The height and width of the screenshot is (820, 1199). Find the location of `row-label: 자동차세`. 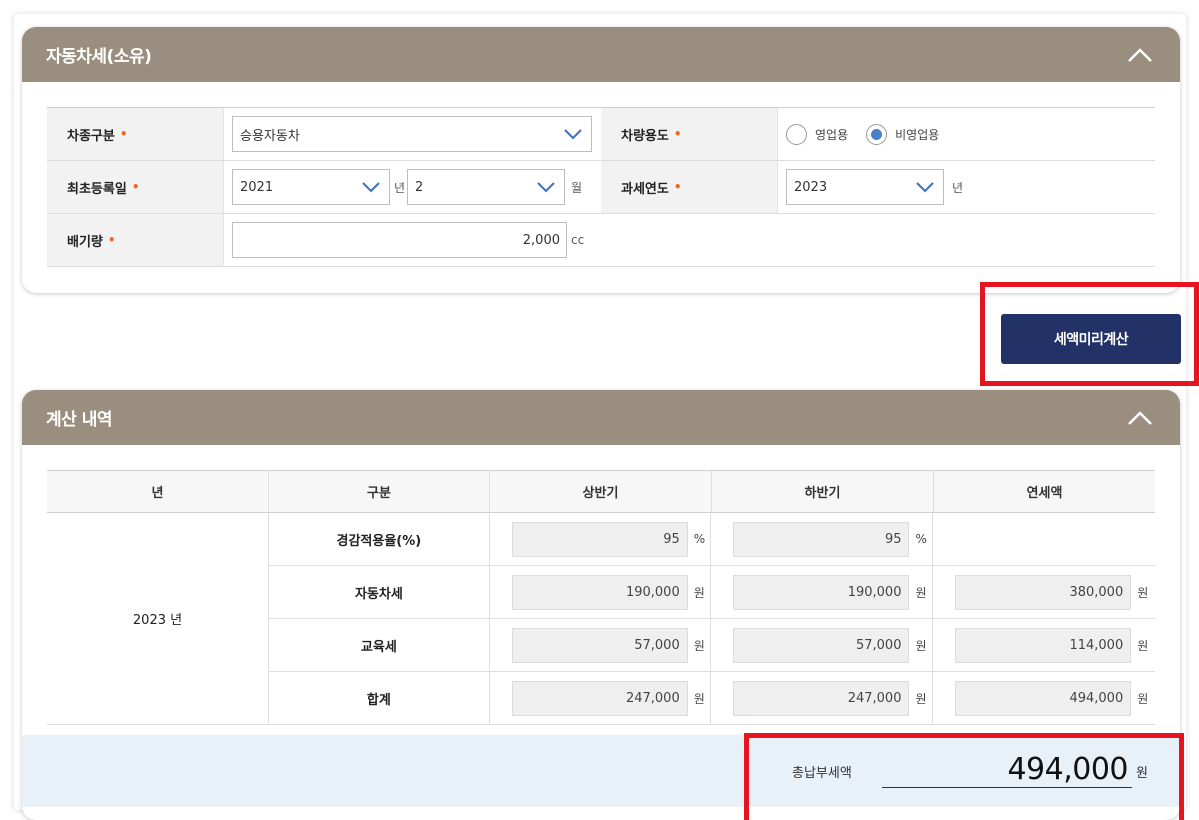

row-label: 자동차세 is located at coordinates (379, 592).